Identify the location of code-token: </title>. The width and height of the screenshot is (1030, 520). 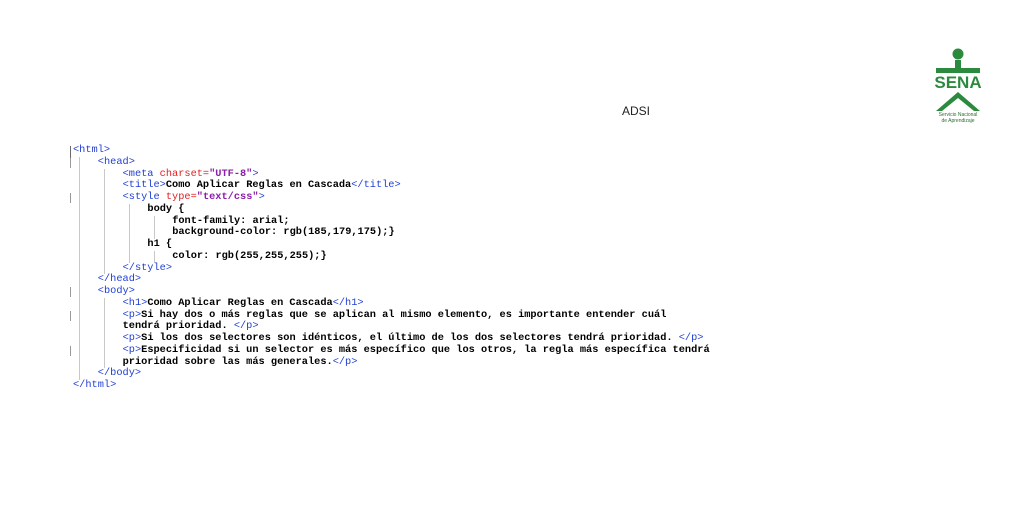
(376, 185).